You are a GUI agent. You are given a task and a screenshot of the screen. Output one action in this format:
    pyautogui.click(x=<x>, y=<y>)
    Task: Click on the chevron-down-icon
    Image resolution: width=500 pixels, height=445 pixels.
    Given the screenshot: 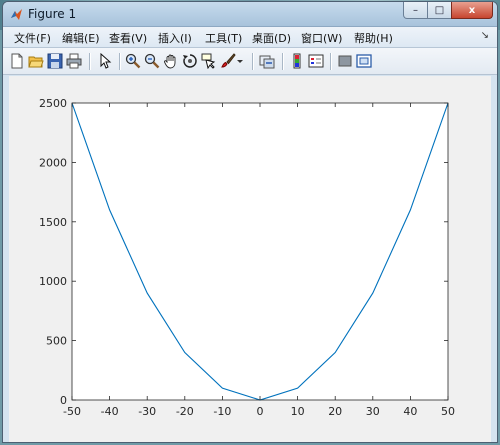 What is the action you would take?
    pyautogui.click(x=240, y=61)
    